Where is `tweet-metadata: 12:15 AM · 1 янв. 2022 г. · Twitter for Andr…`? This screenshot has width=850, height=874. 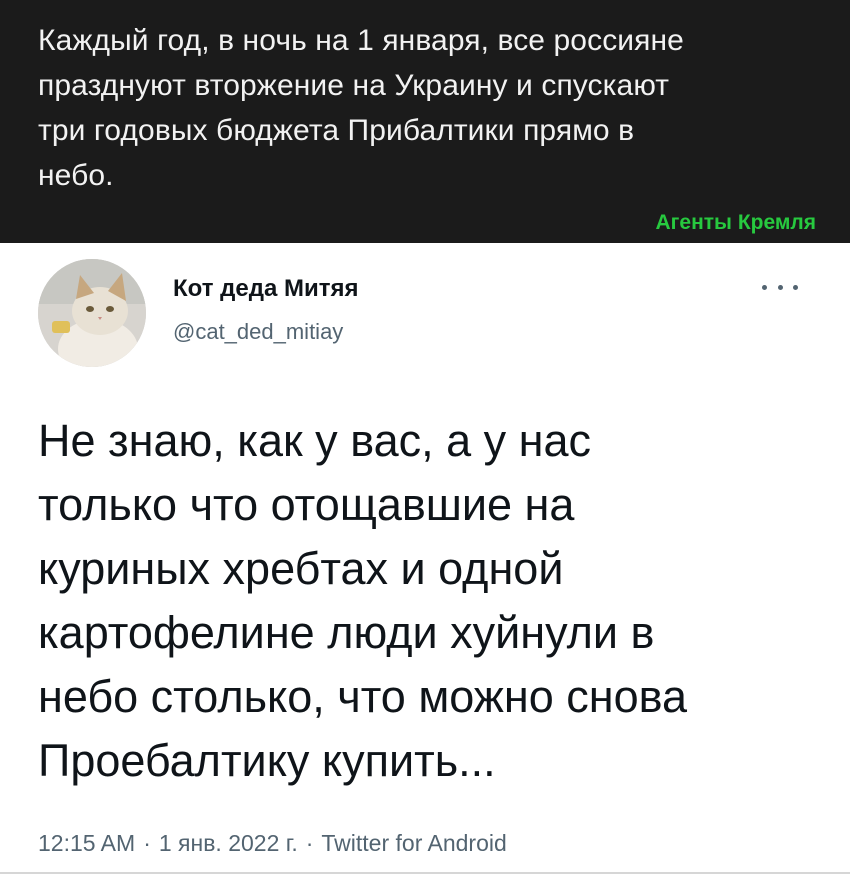 tweet-metadata: 12:15 AM · 1 янв. 2022 г. · Twitter for Andr… is located at coordinates (272, 843).